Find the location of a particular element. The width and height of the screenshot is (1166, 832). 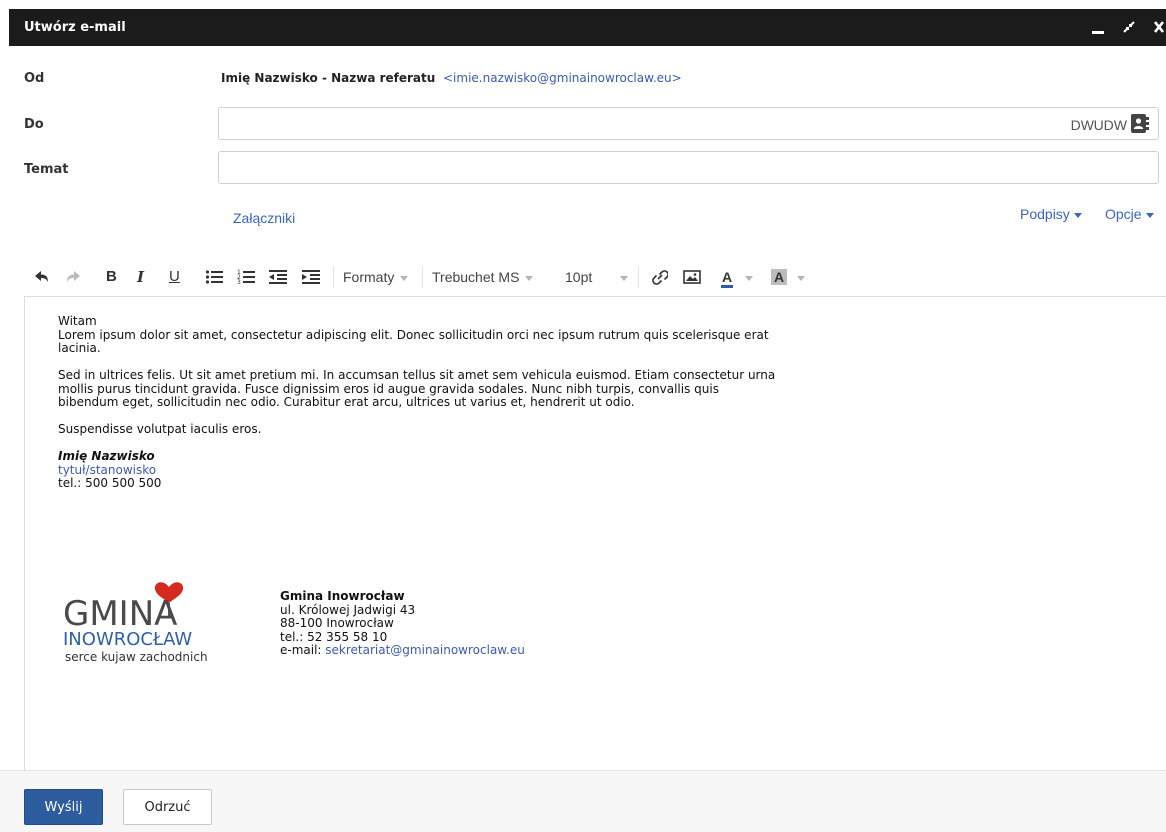

font-family-dropdown: Trebuchet MS is located at coordinates (483, 277).